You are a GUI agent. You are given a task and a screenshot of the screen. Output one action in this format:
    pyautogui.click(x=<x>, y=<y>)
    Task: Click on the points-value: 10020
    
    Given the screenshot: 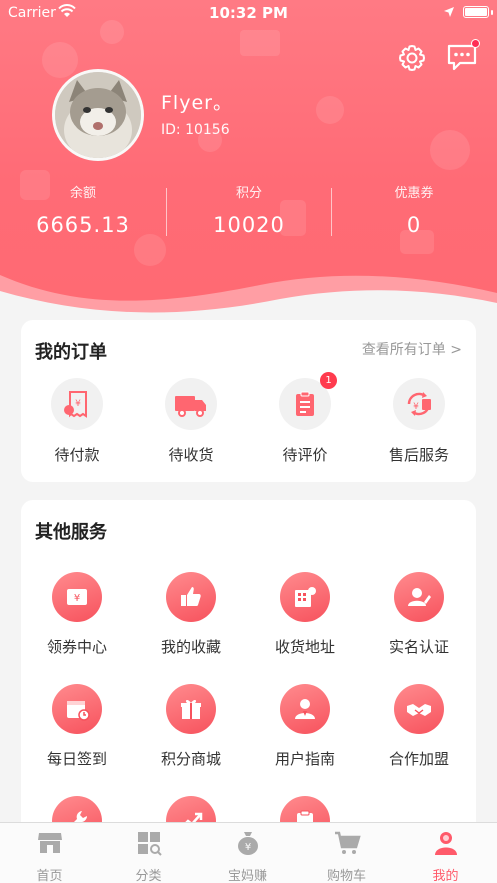 What is the action you would take?
    pyautogui.click(x=249, y=225)
    